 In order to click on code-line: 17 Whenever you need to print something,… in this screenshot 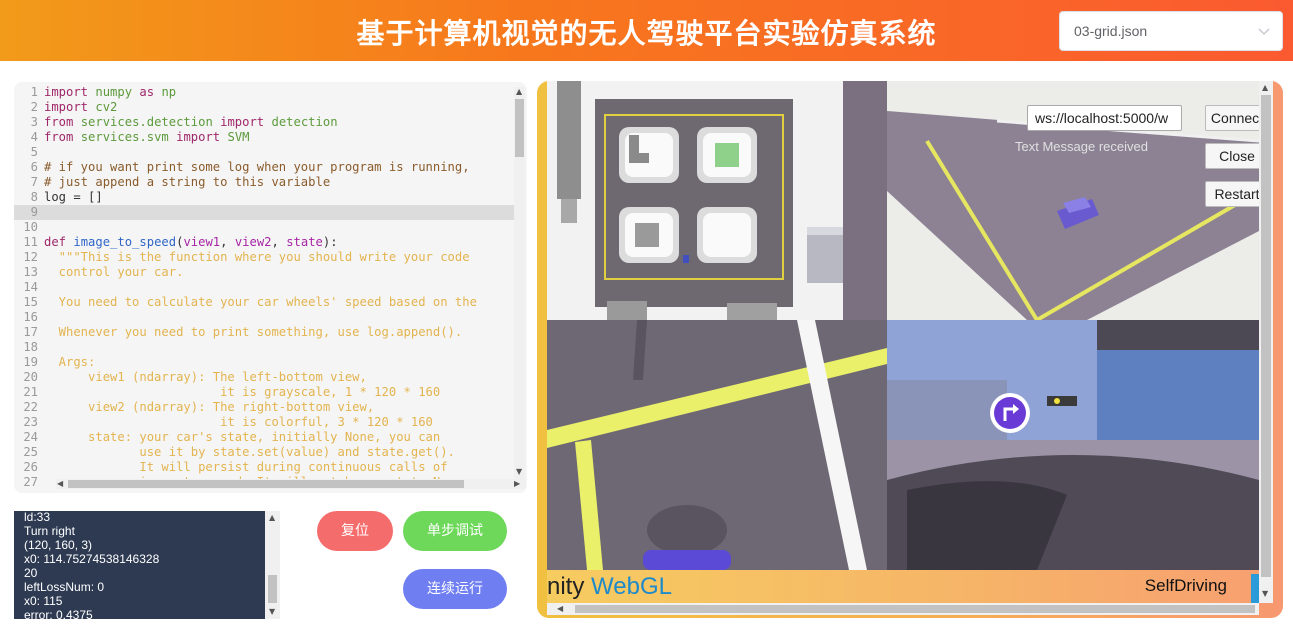, I will do `click(264, 332)`.